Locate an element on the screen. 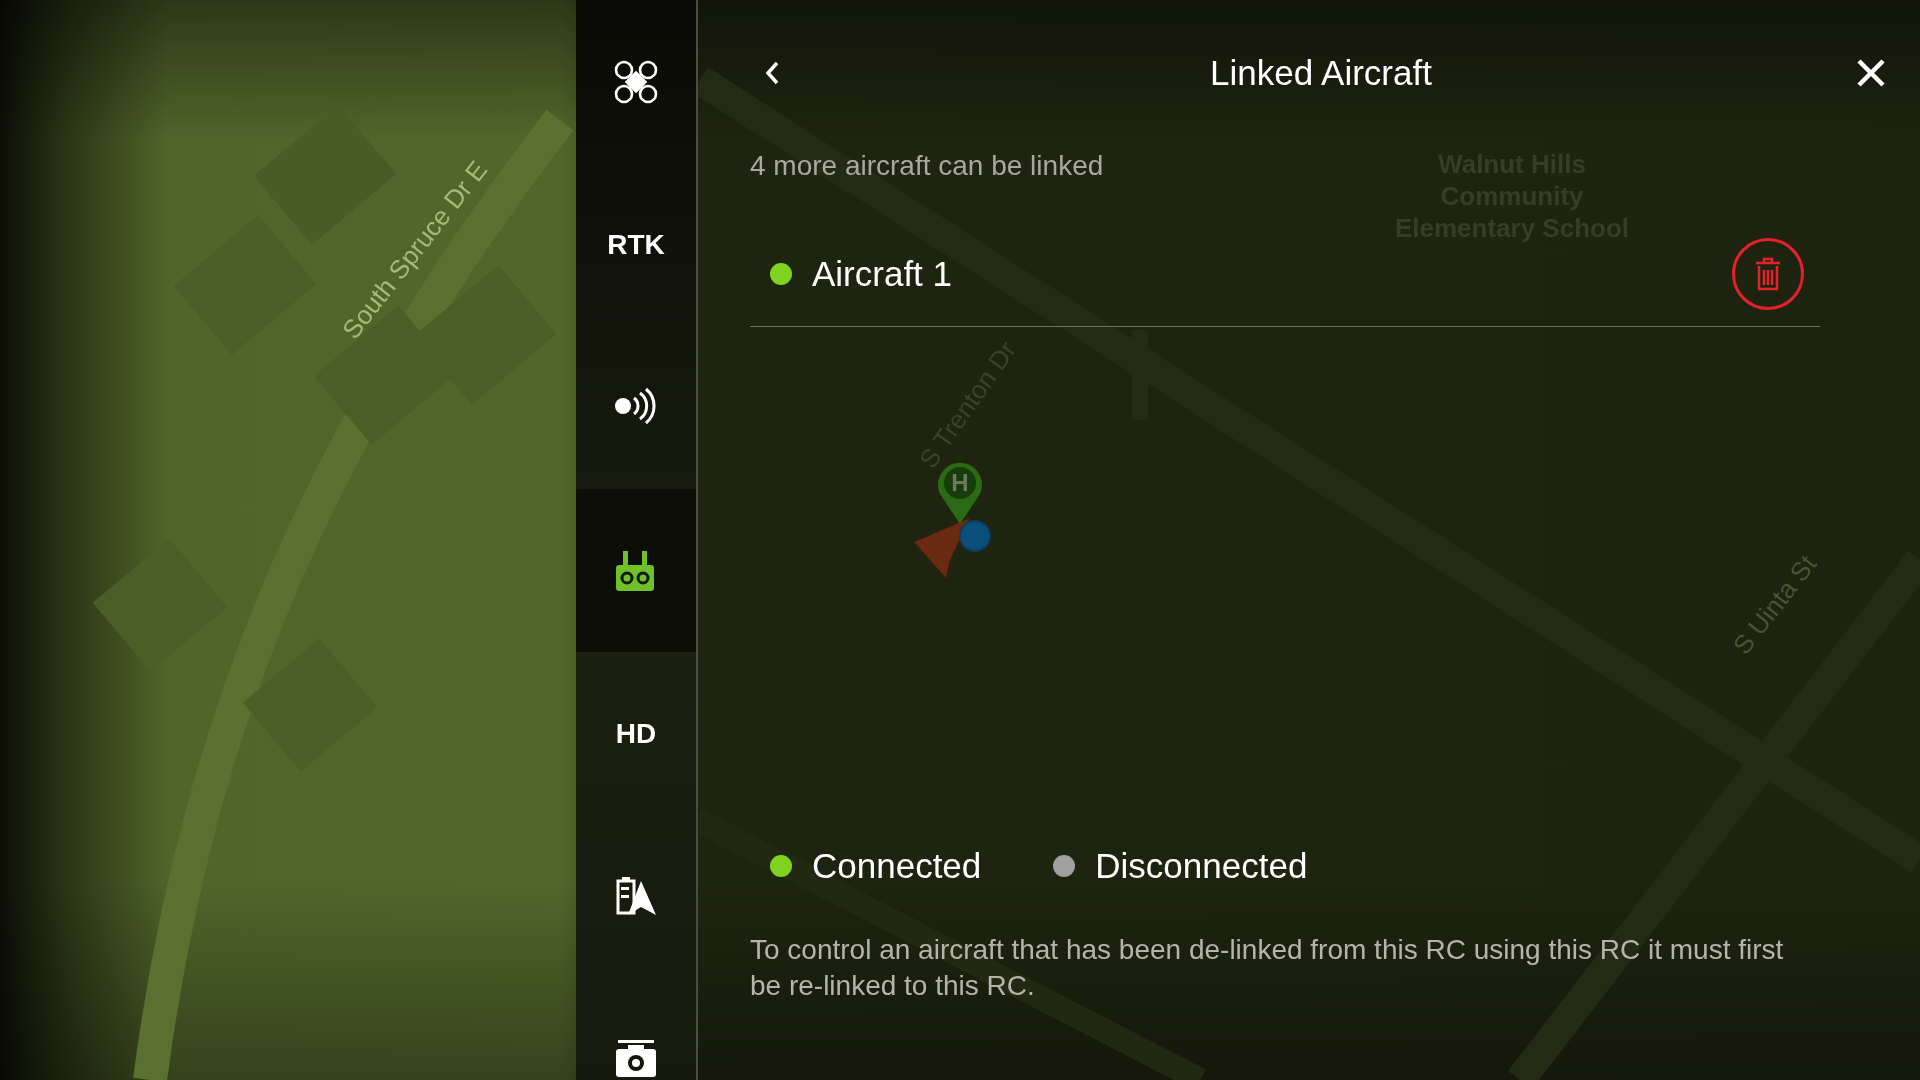 This screenshot has height=1080, width=1920. close-icon is located at coordinates (1871, 73).